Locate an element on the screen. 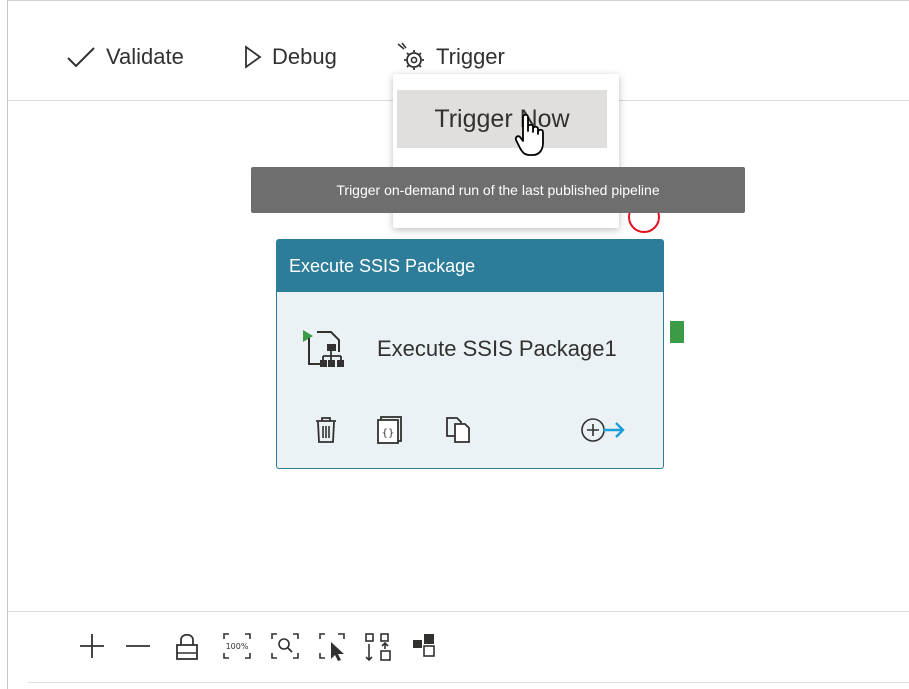 Image resolution: width=909 pixels, height=689 pixels. trigger-label: Trigger is located at coordinates (470, 56).